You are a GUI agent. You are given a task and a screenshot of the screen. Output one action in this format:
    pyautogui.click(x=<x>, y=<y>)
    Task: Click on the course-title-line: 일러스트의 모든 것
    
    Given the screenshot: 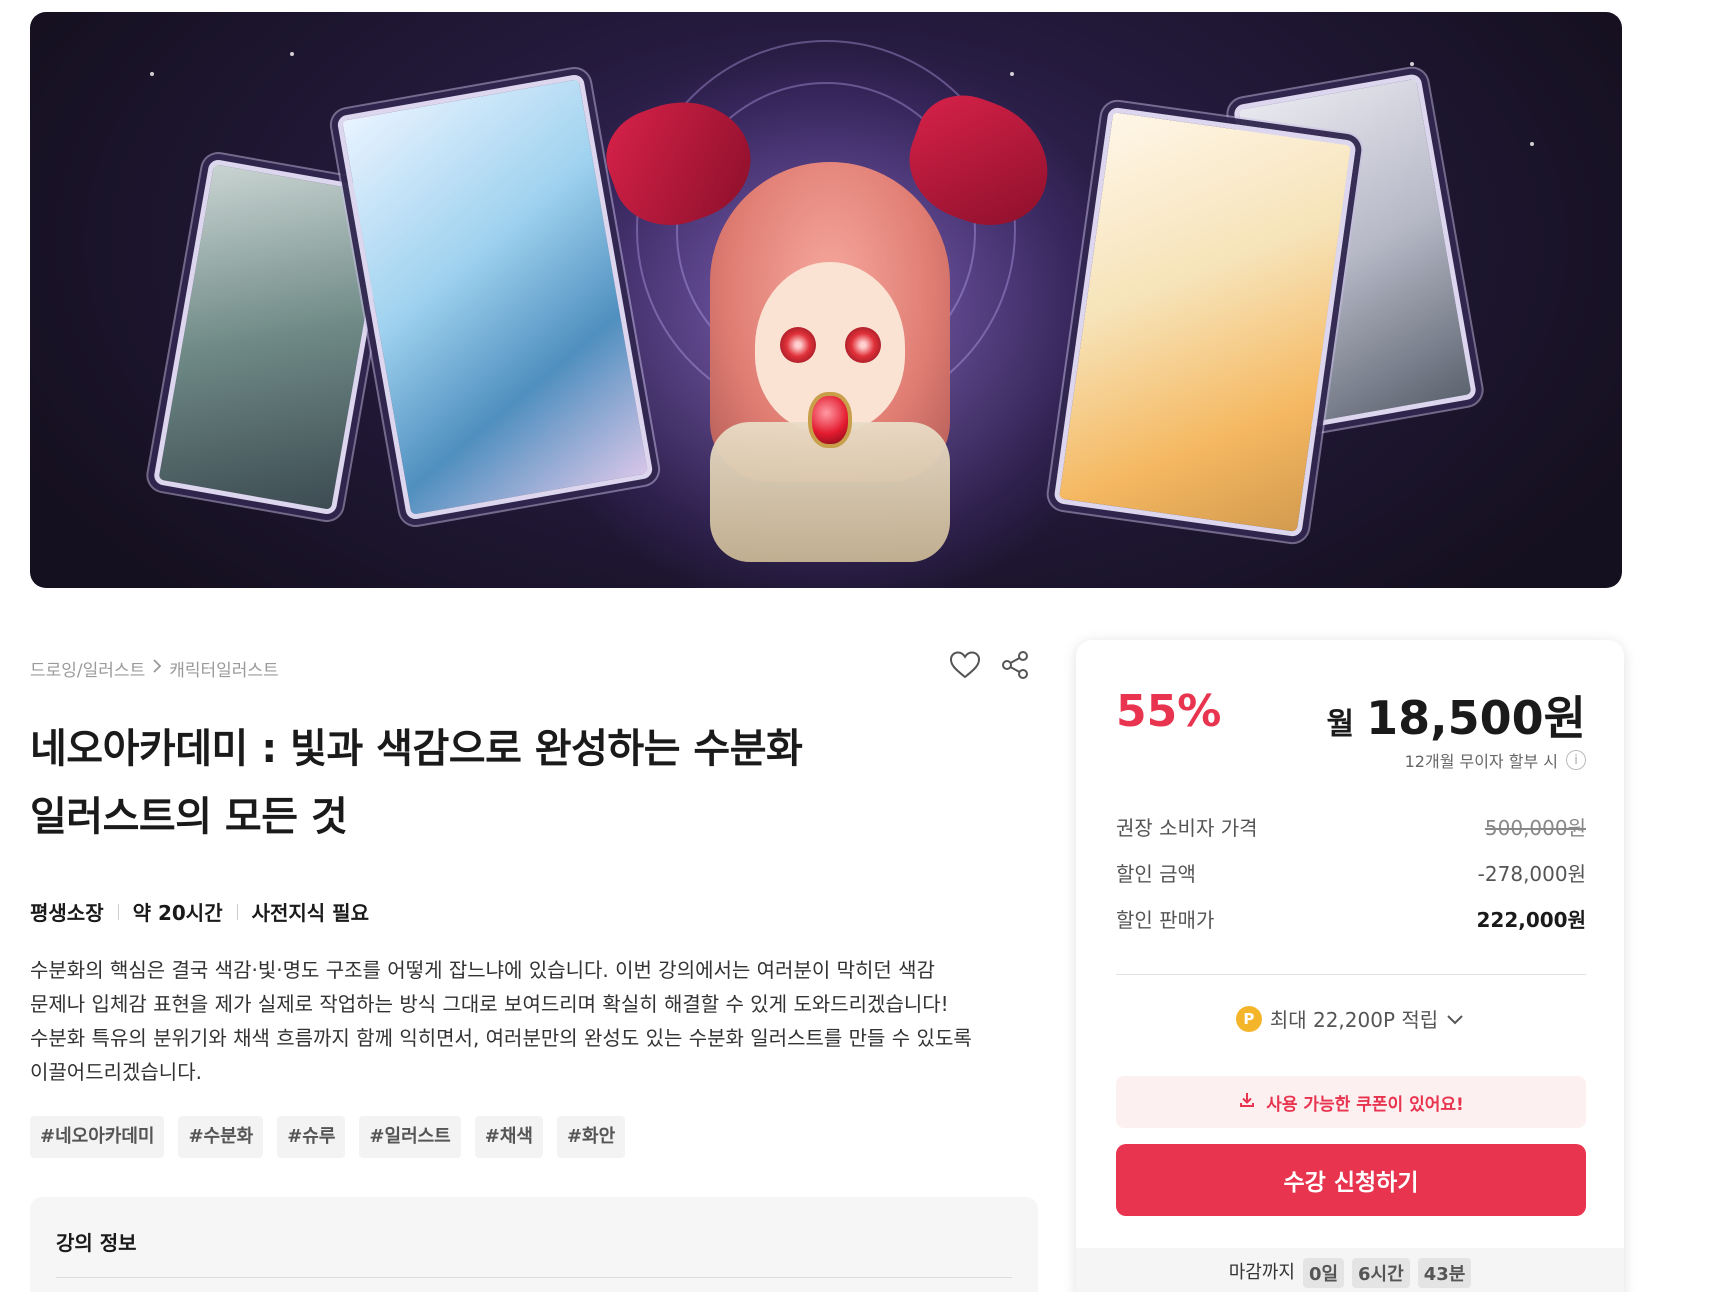 What is the action you would take?
    pyautogui.click(x=189, y=817)
    